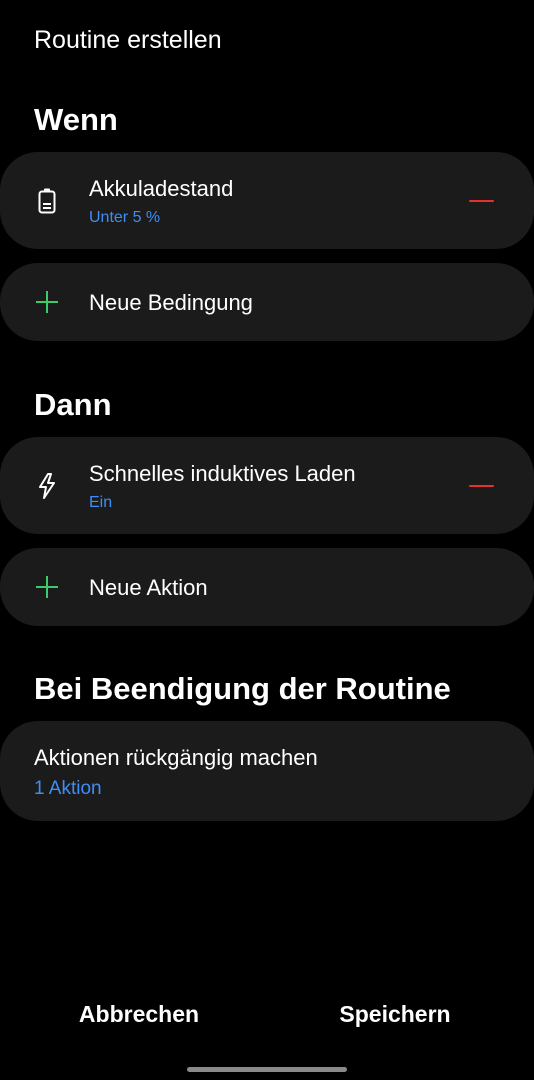 The height and width of the screenshot is (1080, 534). I want to click on flash-icon, so click(47, 486).